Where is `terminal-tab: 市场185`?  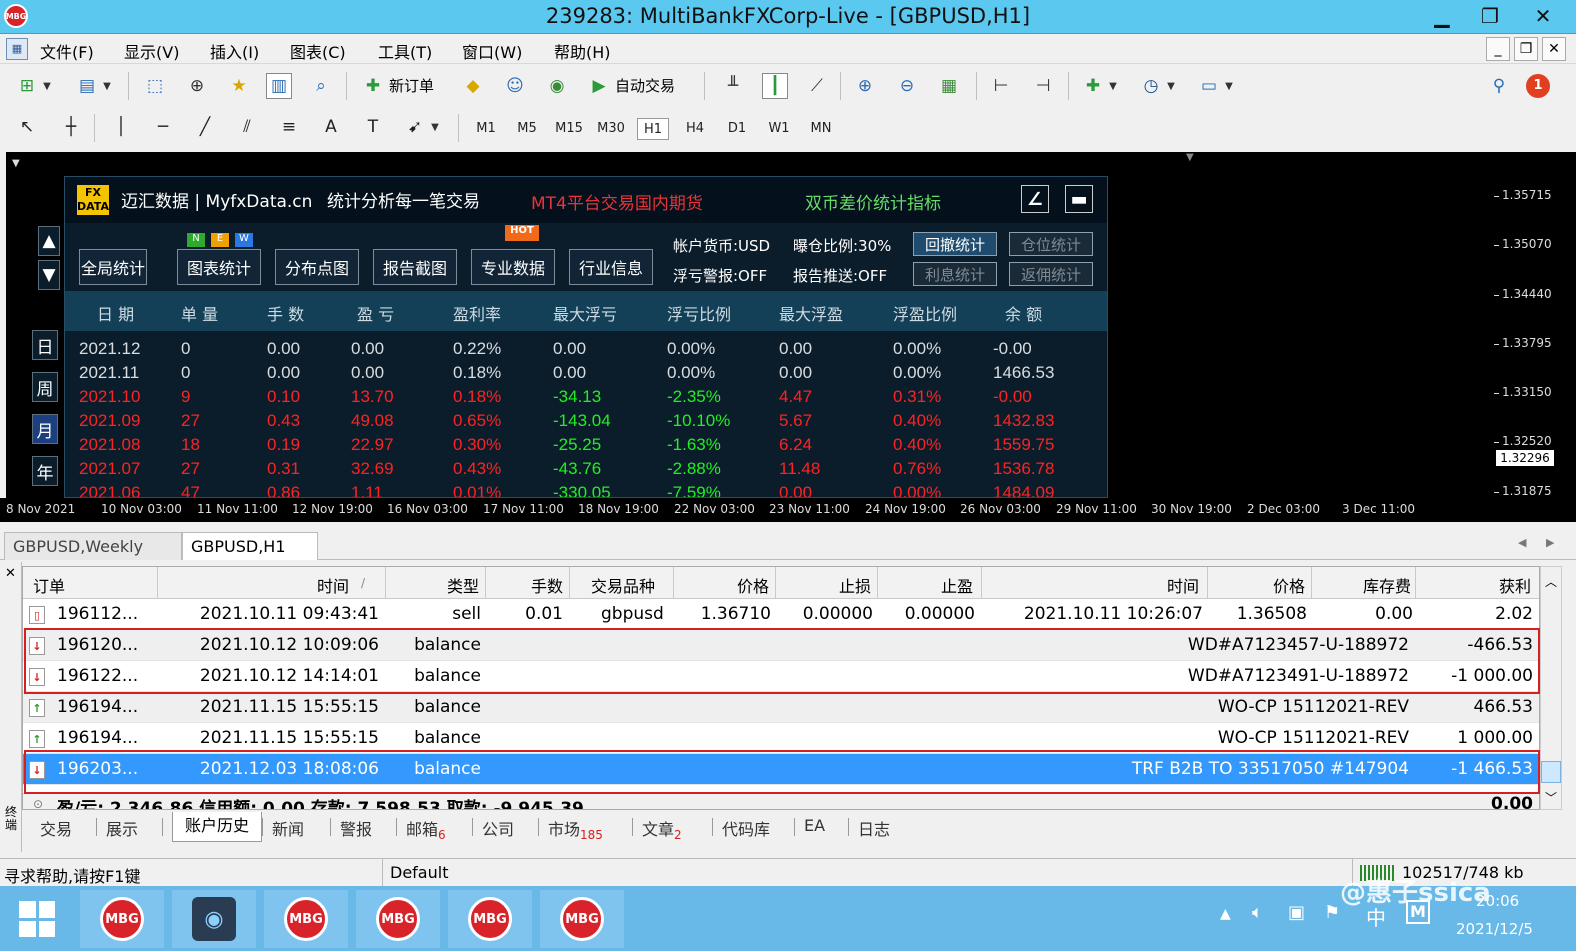
terminal-tab: 市场185 is located at coordinates (575, 829).